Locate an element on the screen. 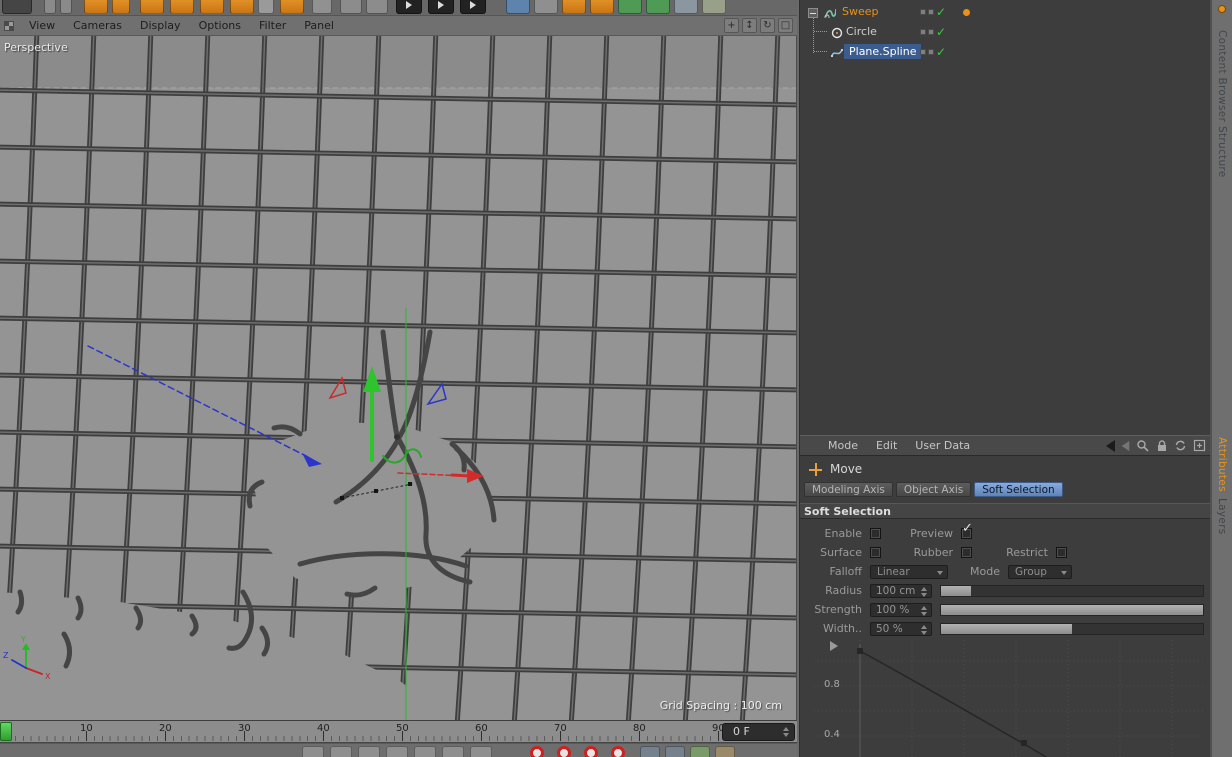  coord-system-icon is located at coordinates (377, 7).